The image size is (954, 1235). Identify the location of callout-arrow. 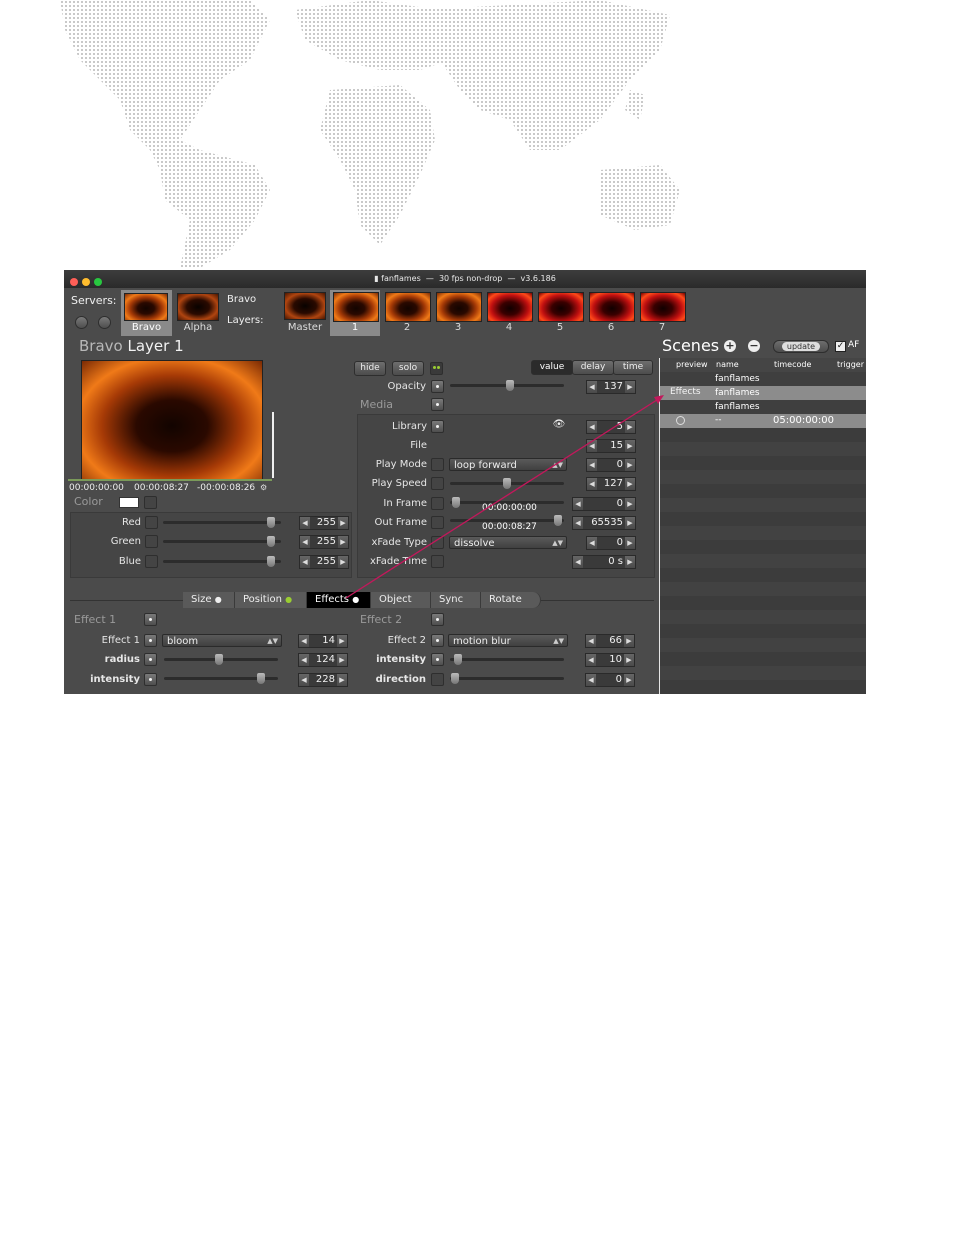
(504, 497).